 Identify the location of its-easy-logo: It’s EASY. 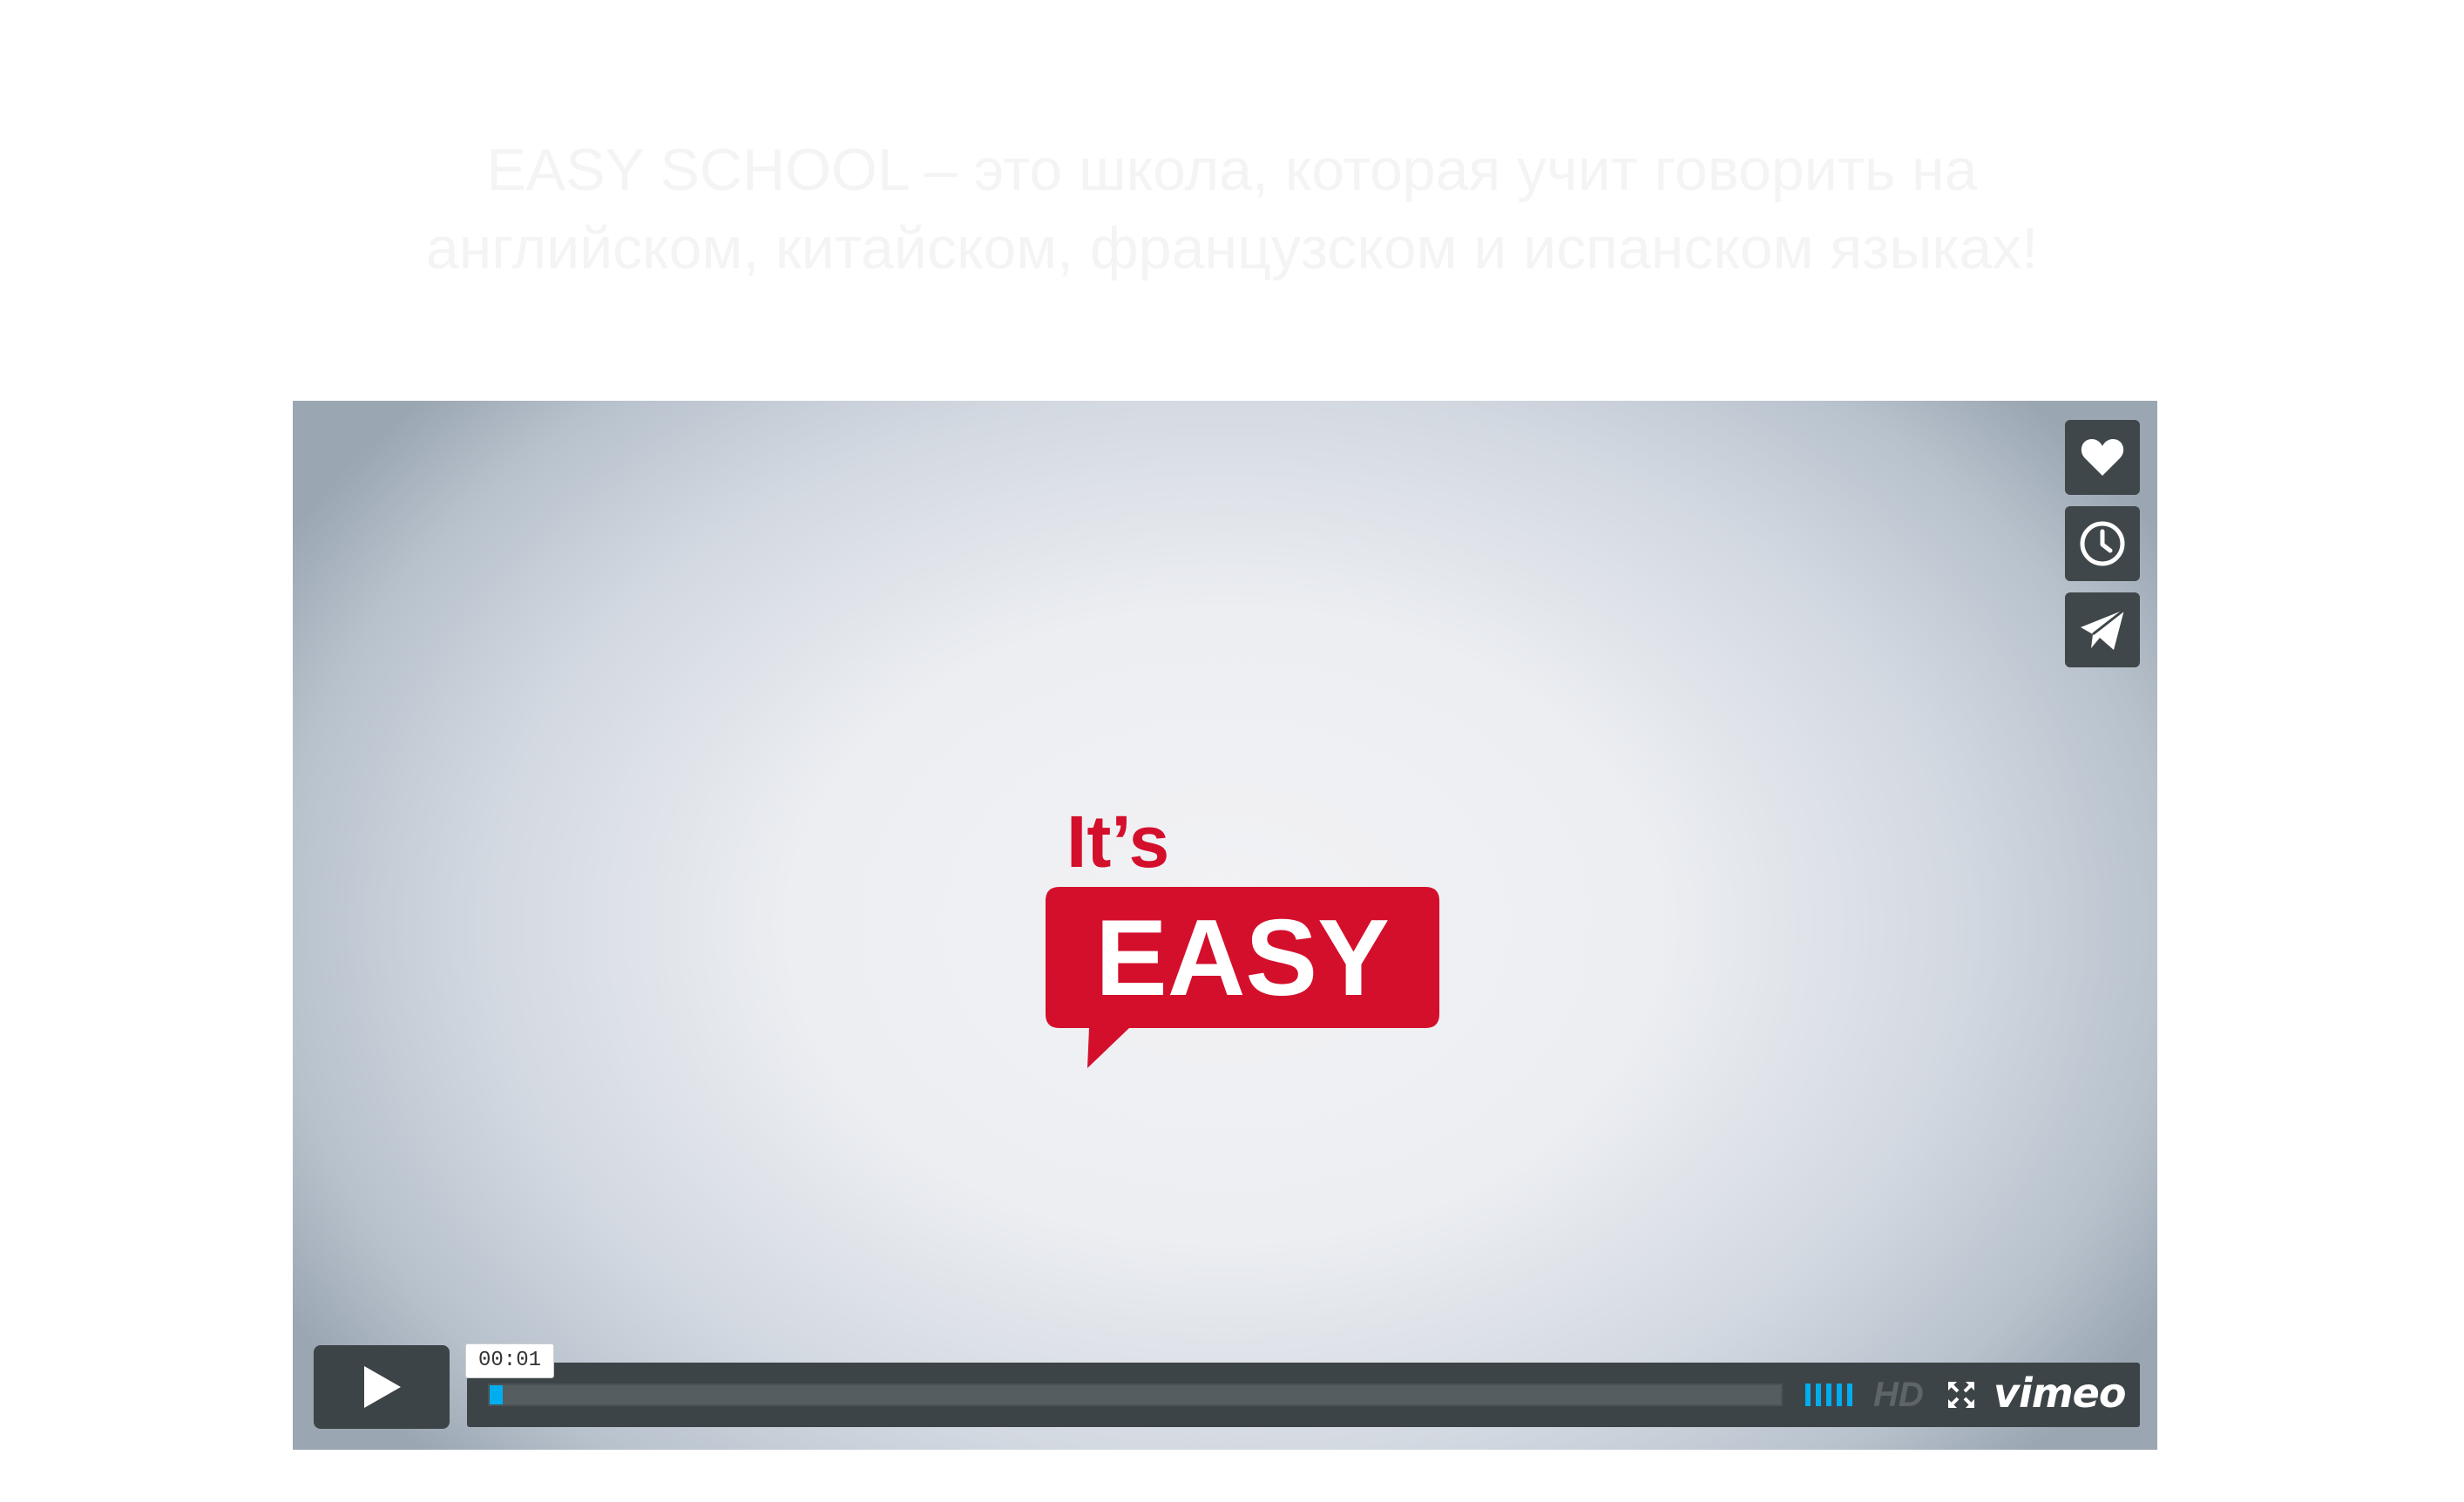
(1242, 934).